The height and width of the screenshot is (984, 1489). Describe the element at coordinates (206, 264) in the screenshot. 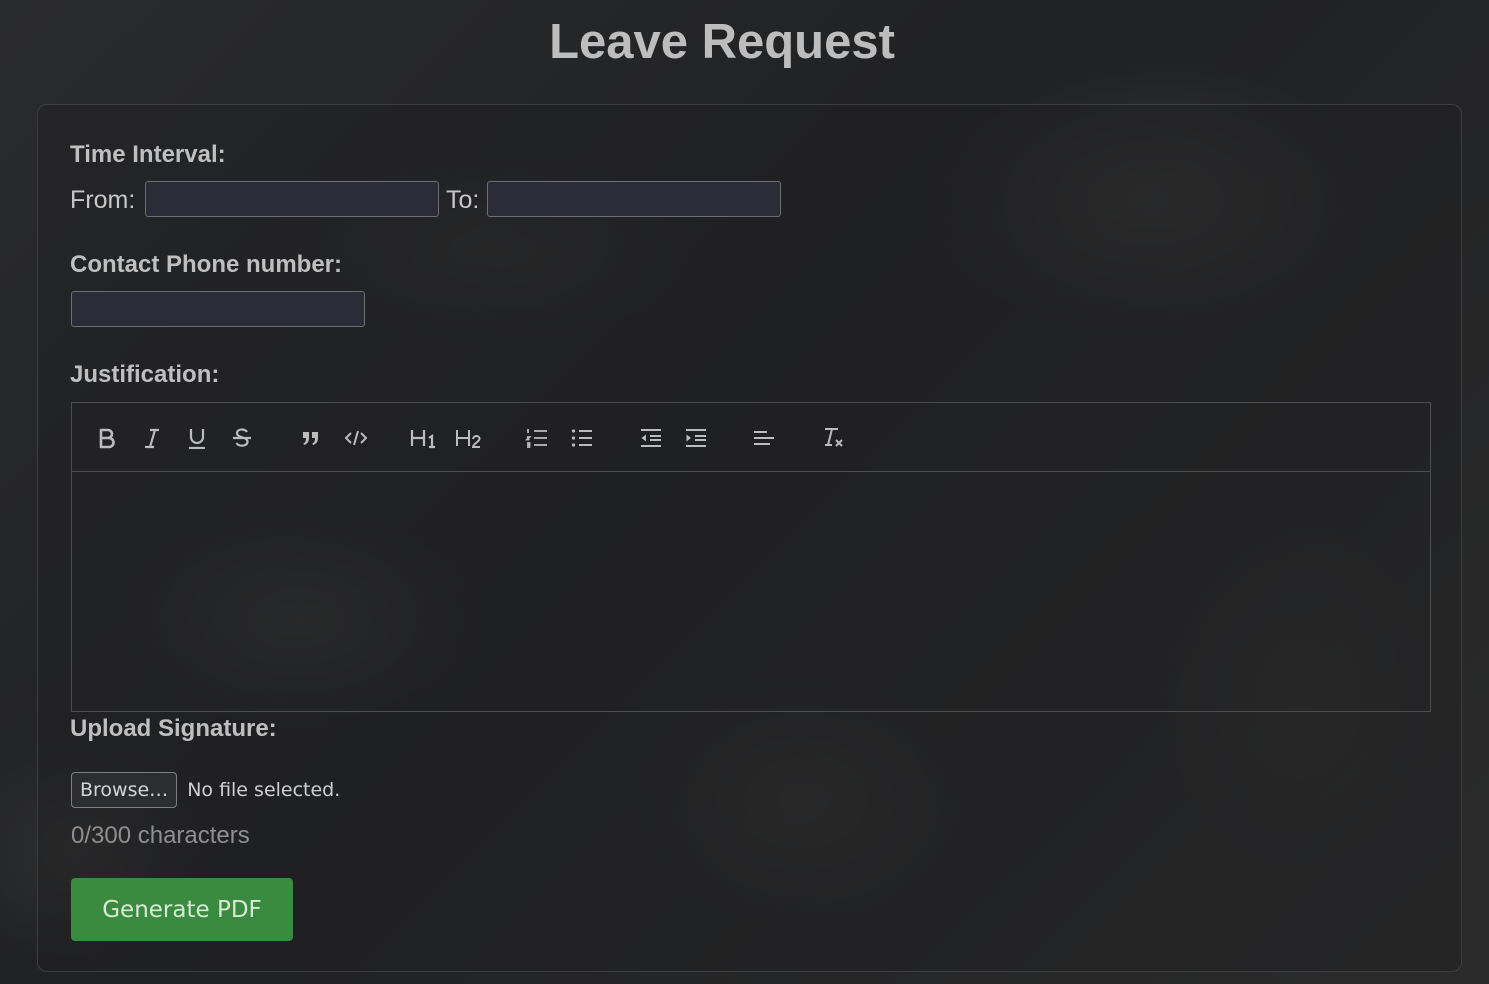

I see `contact-phone-label: Contact Phone number:` at that location.